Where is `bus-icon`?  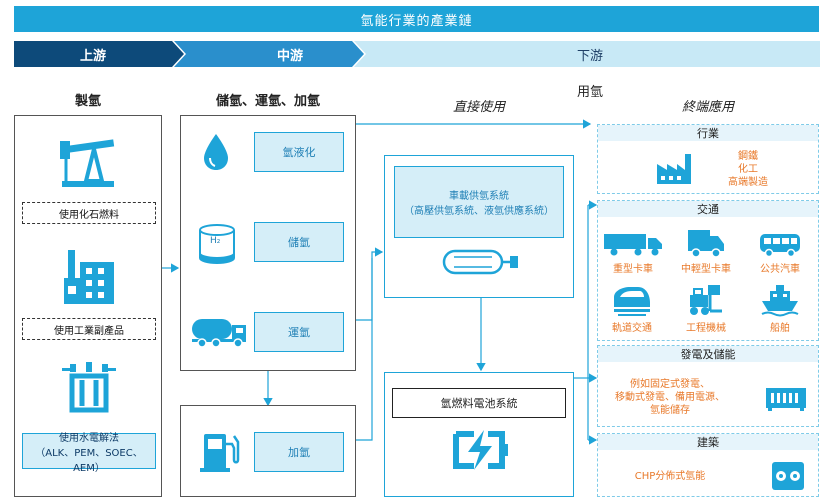
bus-icon is located at coordinates (780, 246).